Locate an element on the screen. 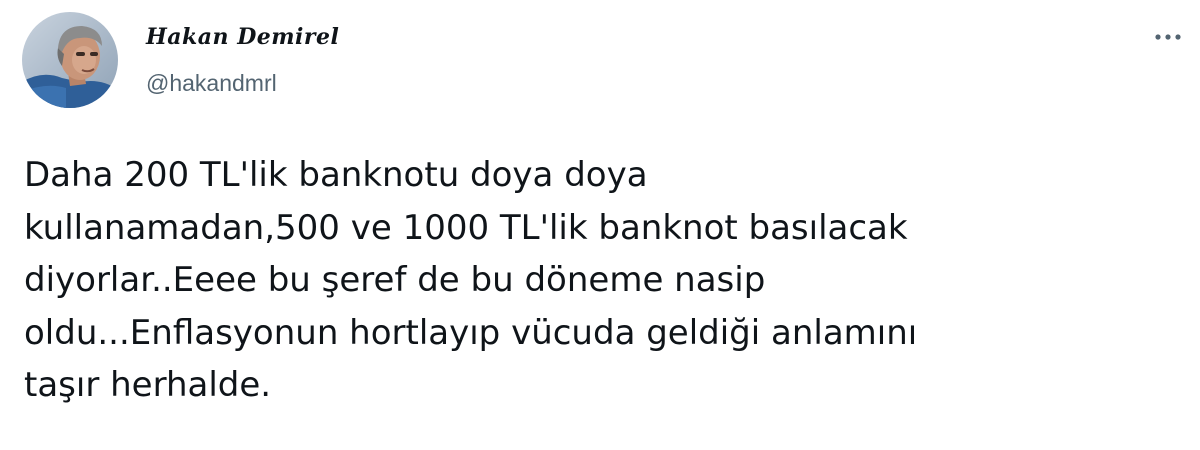  more-options-button is located at coordinates (1168, 37).